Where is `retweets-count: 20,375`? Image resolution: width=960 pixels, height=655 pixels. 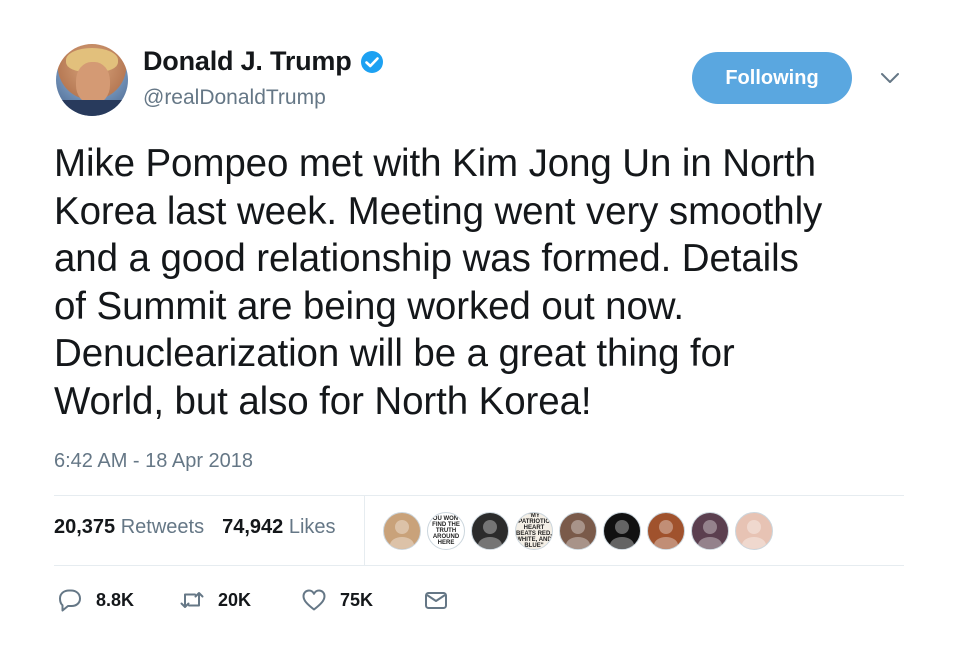 retweets-count: 20,375 is located at coordinates (85, 527).